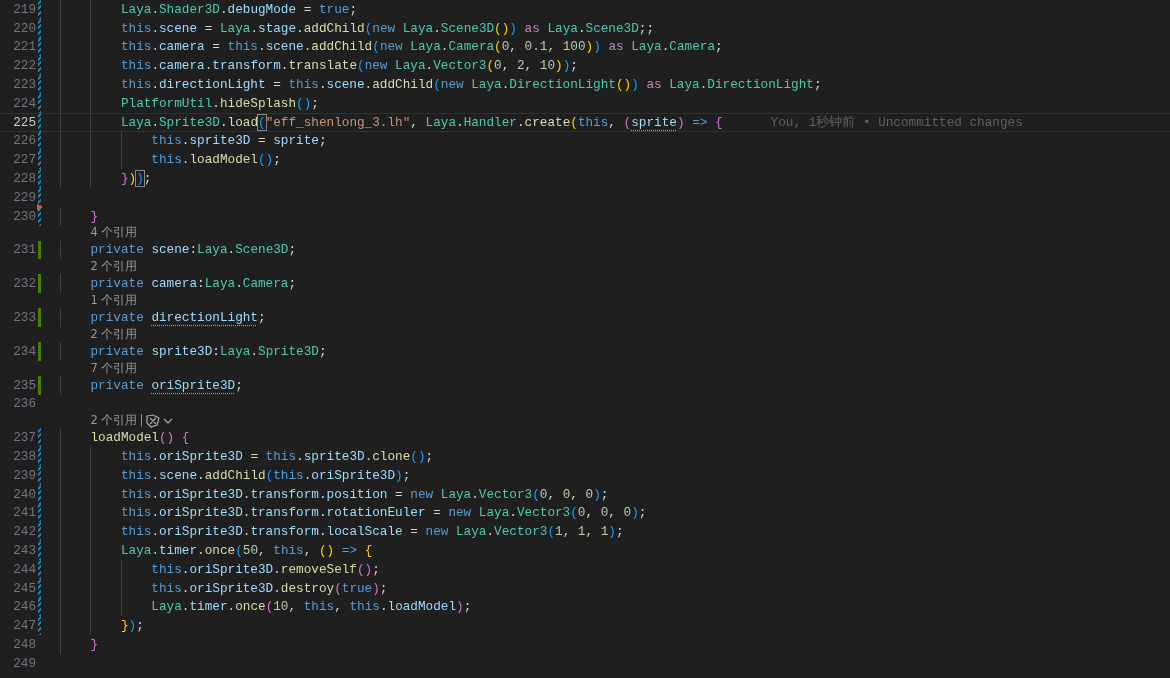  I want to click on line-number: 235, so click(24, 385).